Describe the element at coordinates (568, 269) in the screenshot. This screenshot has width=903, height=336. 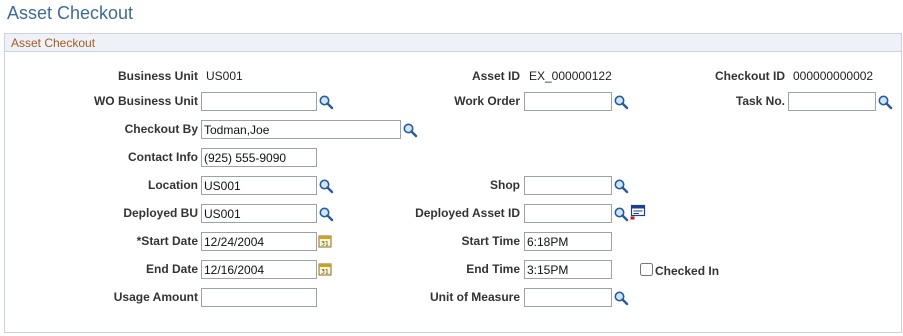
I see `end-time-field` at that location.